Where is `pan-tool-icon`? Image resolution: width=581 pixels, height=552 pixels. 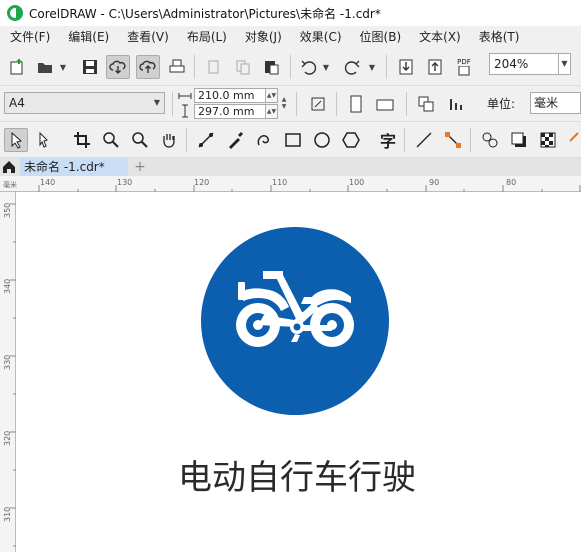 pan-tool-icon is located at coordinates (169, 140).